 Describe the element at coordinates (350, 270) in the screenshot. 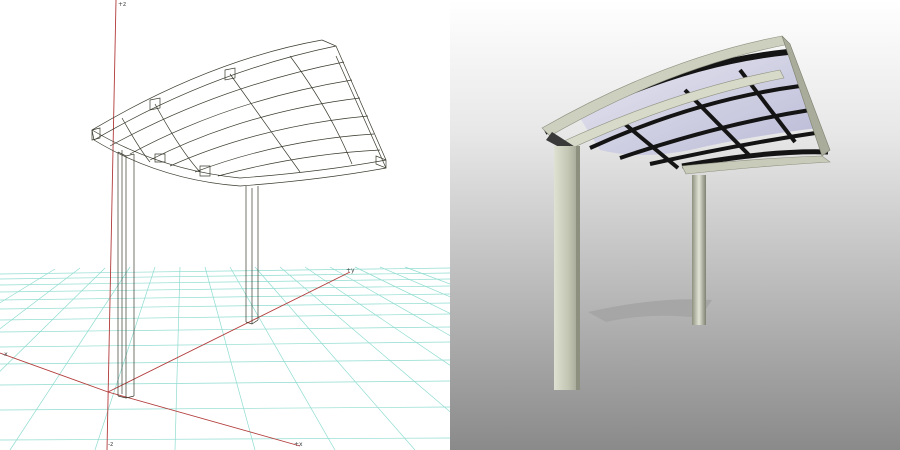

I see `axis-label-y-pos: +y` at that location.